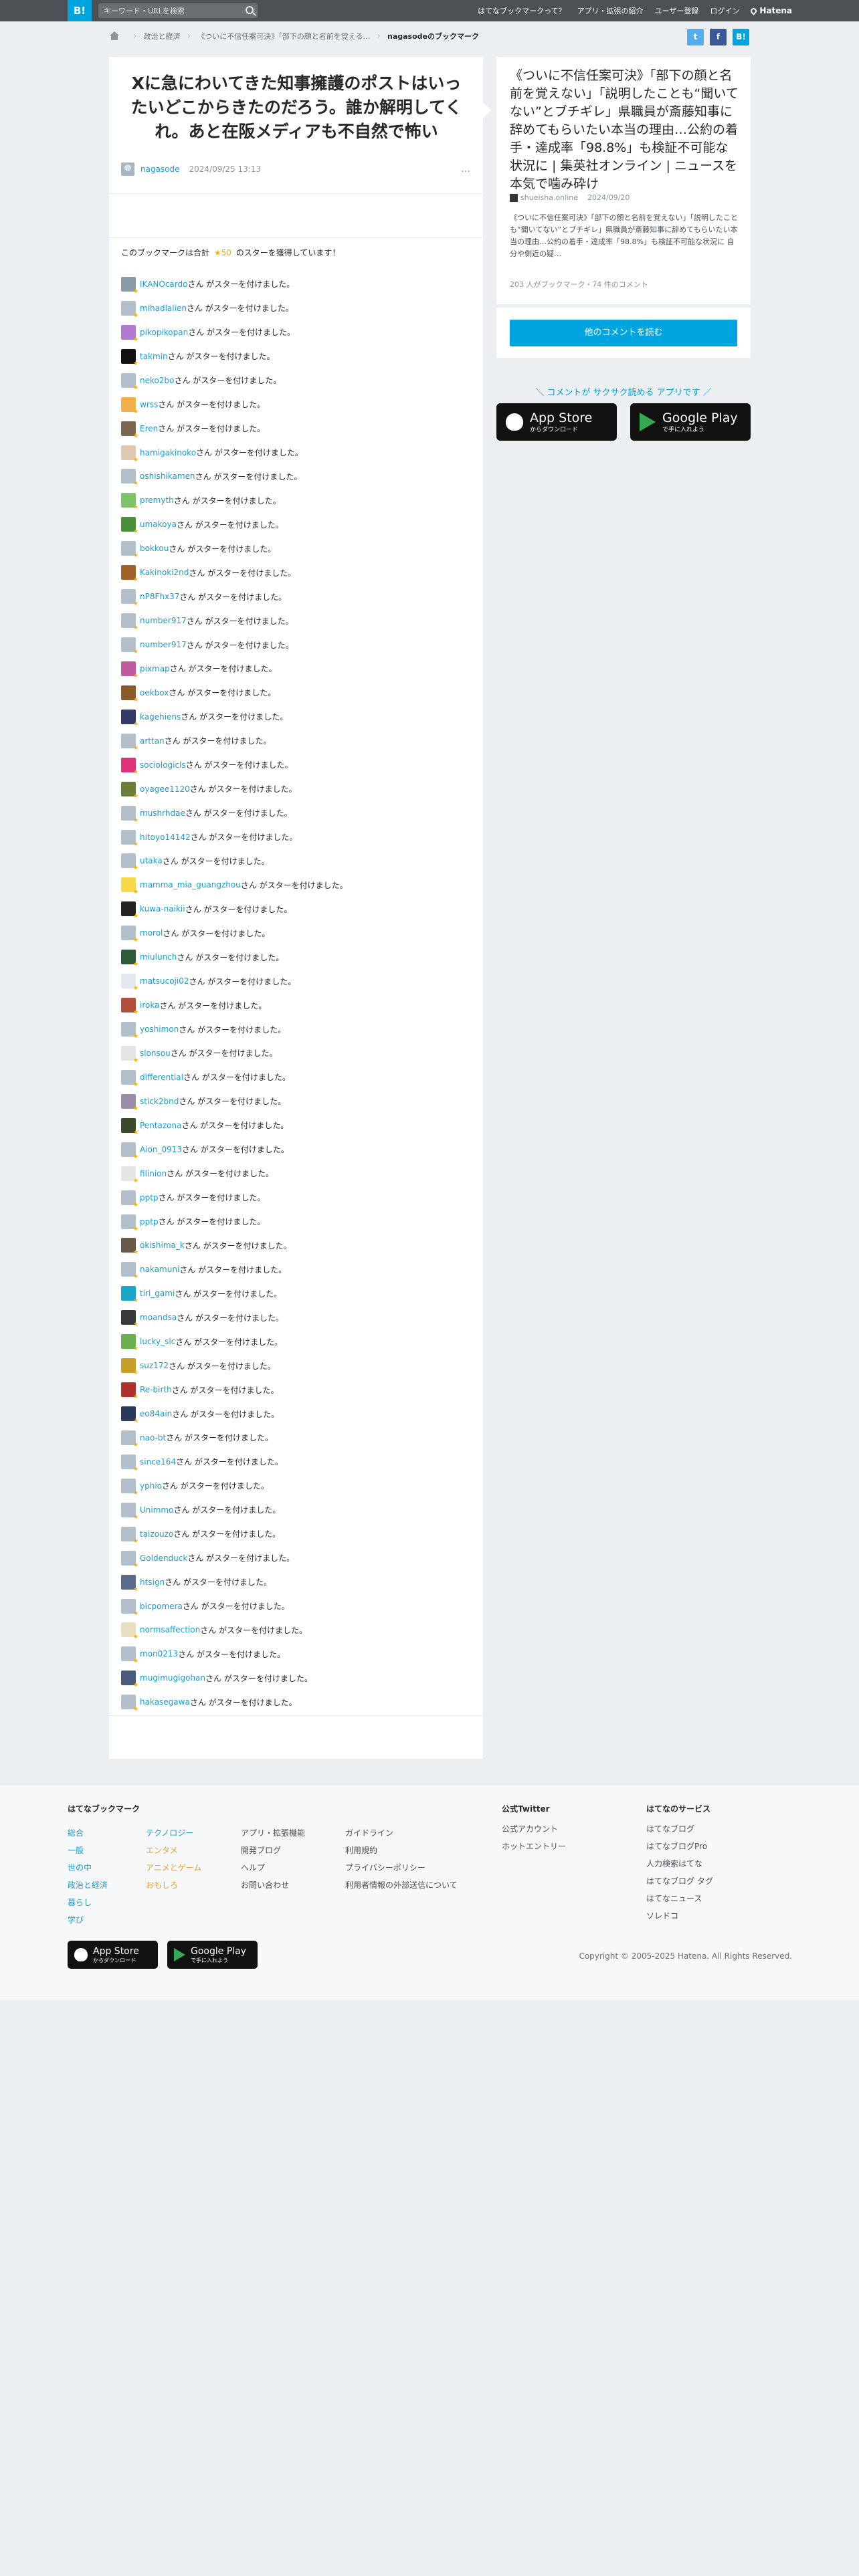  Describe the element at coordinates (718, 37) in the screenshot. I see `facebook-share-icon: f` at that location.